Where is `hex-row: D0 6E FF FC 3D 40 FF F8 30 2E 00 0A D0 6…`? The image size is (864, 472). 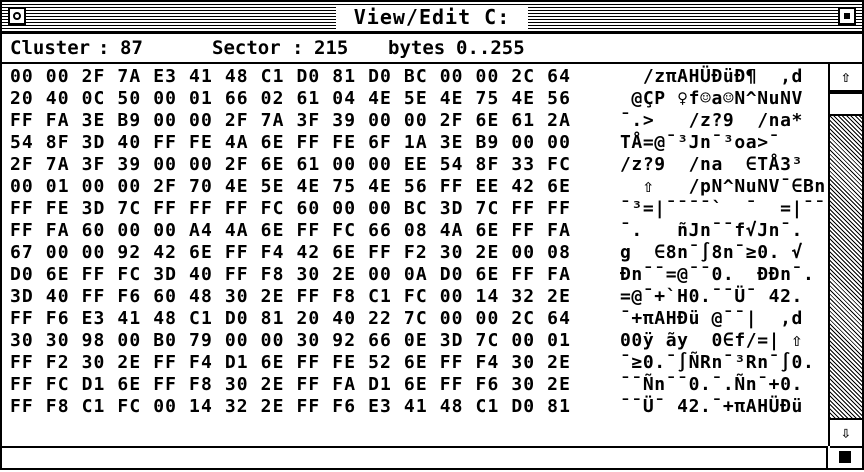
hex-row: D0 6E FF FC 3D 40 FF F8 30 2E 00 0A D0 6… is located at coordinates (290, 275).